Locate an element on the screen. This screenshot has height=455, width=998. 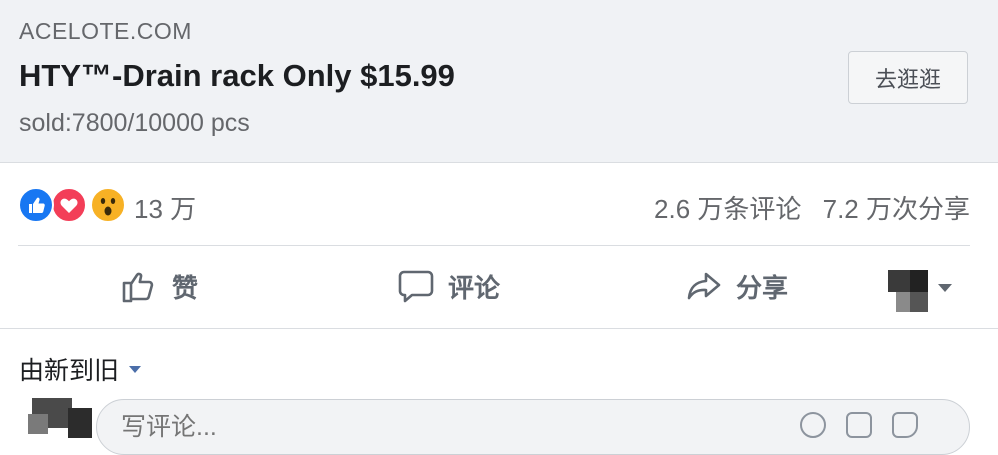
like-button: 赞 is located at coordinates (159, 286).